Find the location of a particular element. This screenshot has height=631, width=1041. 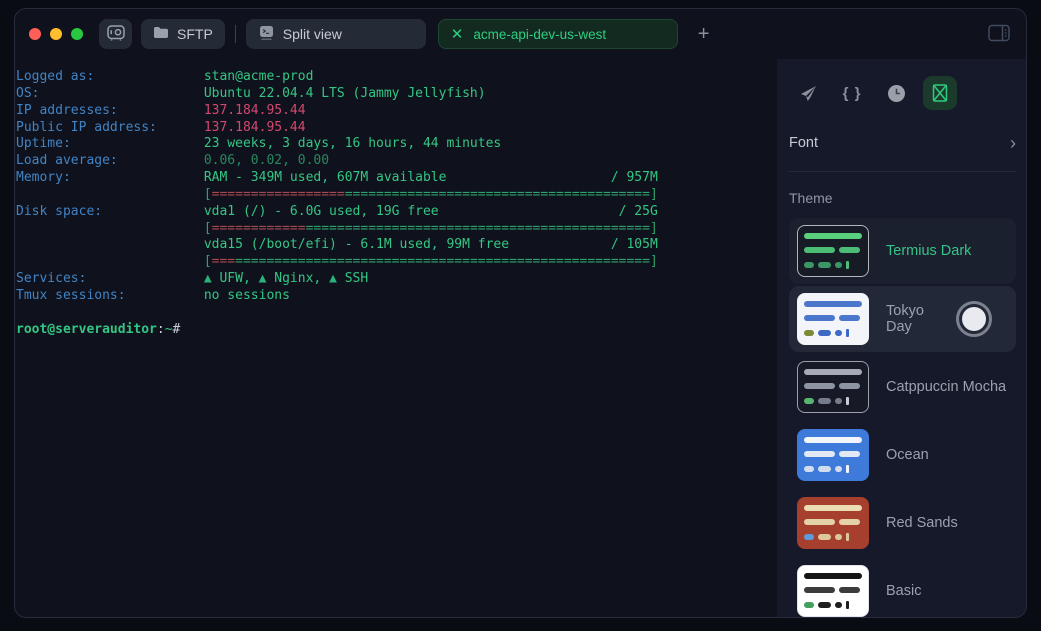

panel-toolbar: { } is located at coordinates (902, 93).